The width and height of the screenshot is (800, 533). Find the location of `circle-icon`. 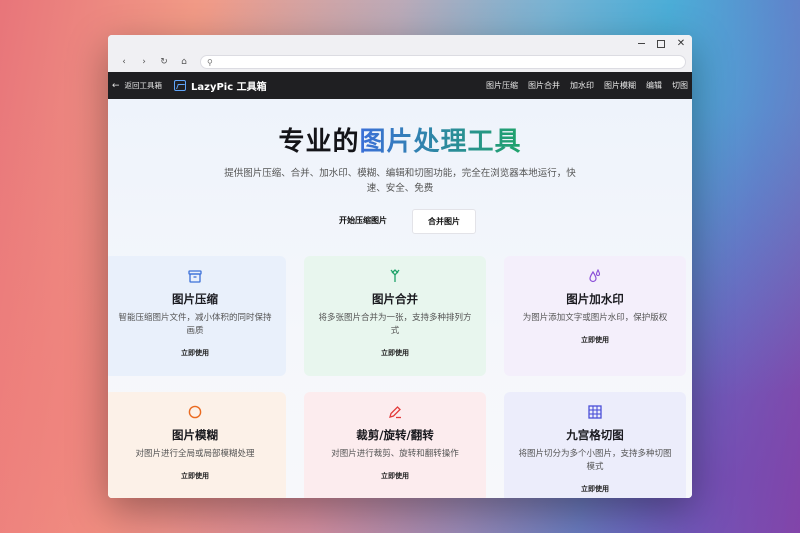

circle-icon is located at coordinates (197, 412).